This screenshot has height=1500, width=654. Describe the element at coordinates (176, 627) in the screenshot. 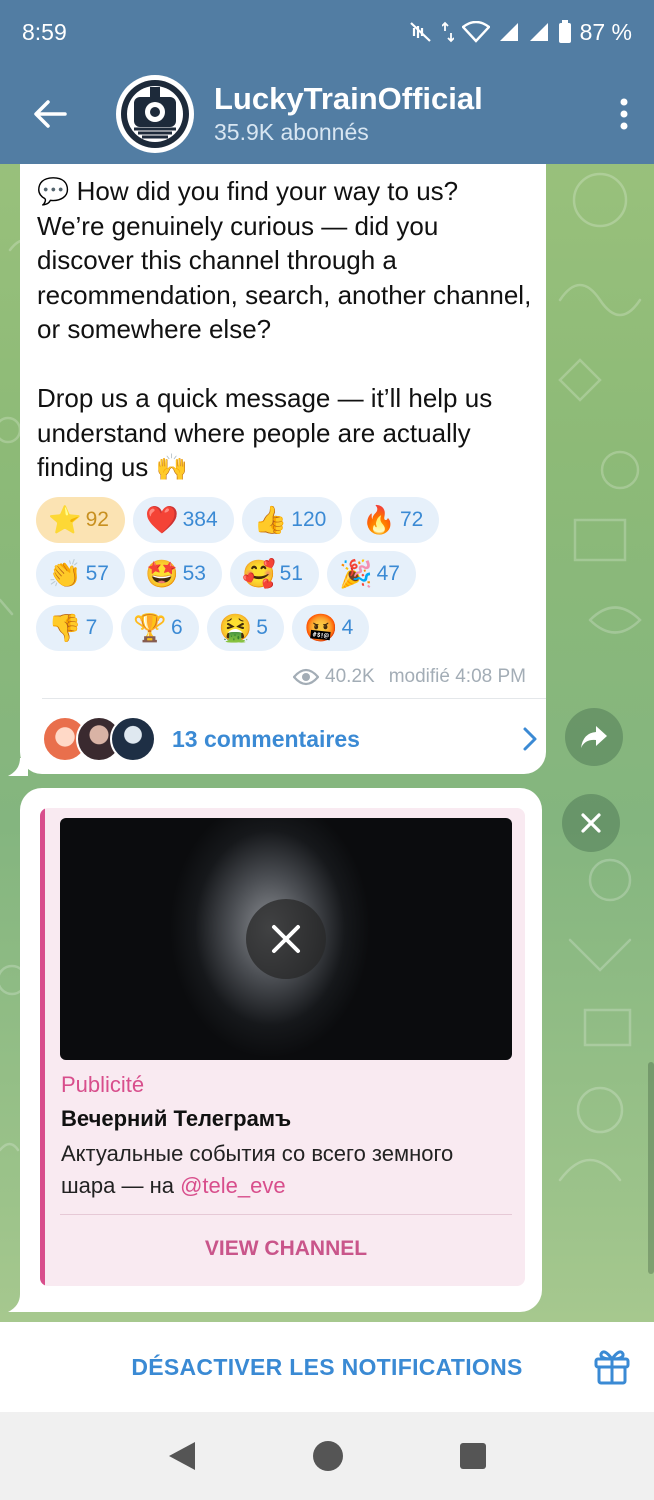

I see `reaction-count: 6` at that location.